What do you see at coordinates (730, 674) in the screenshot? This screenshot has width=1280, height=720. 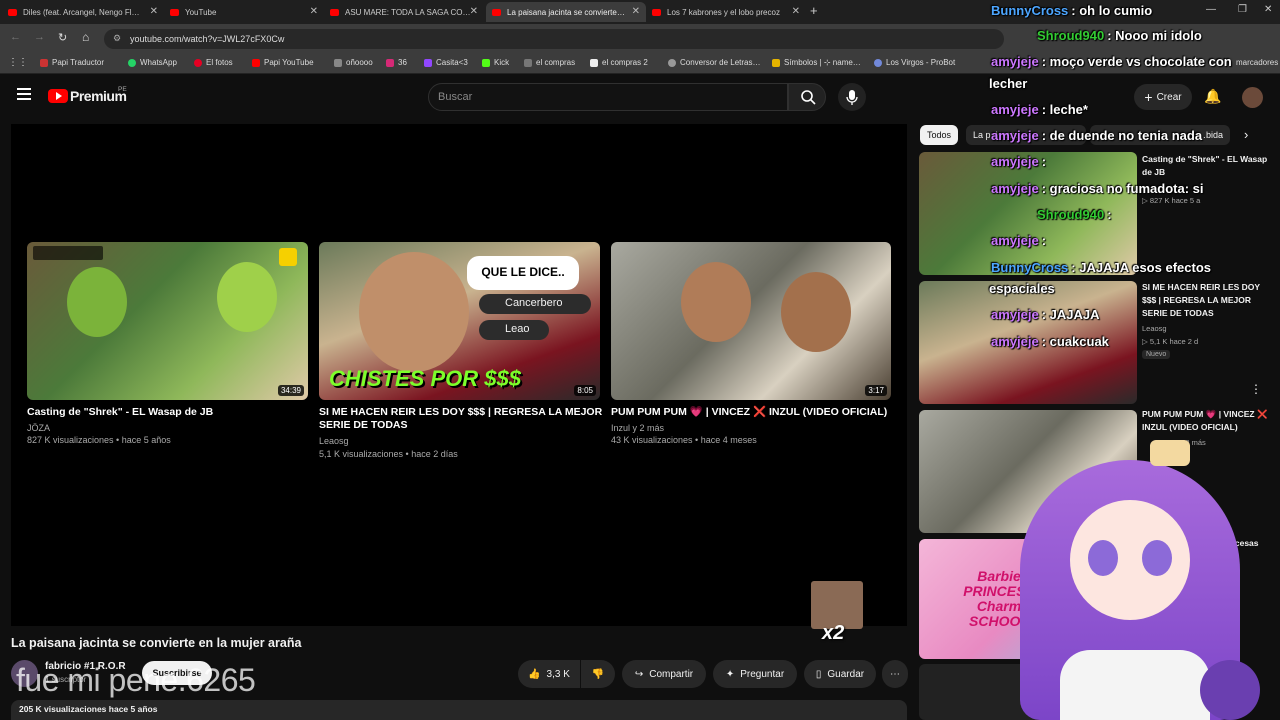 I see `sparkle-icon: ✦` at bounding box center [730, 674].